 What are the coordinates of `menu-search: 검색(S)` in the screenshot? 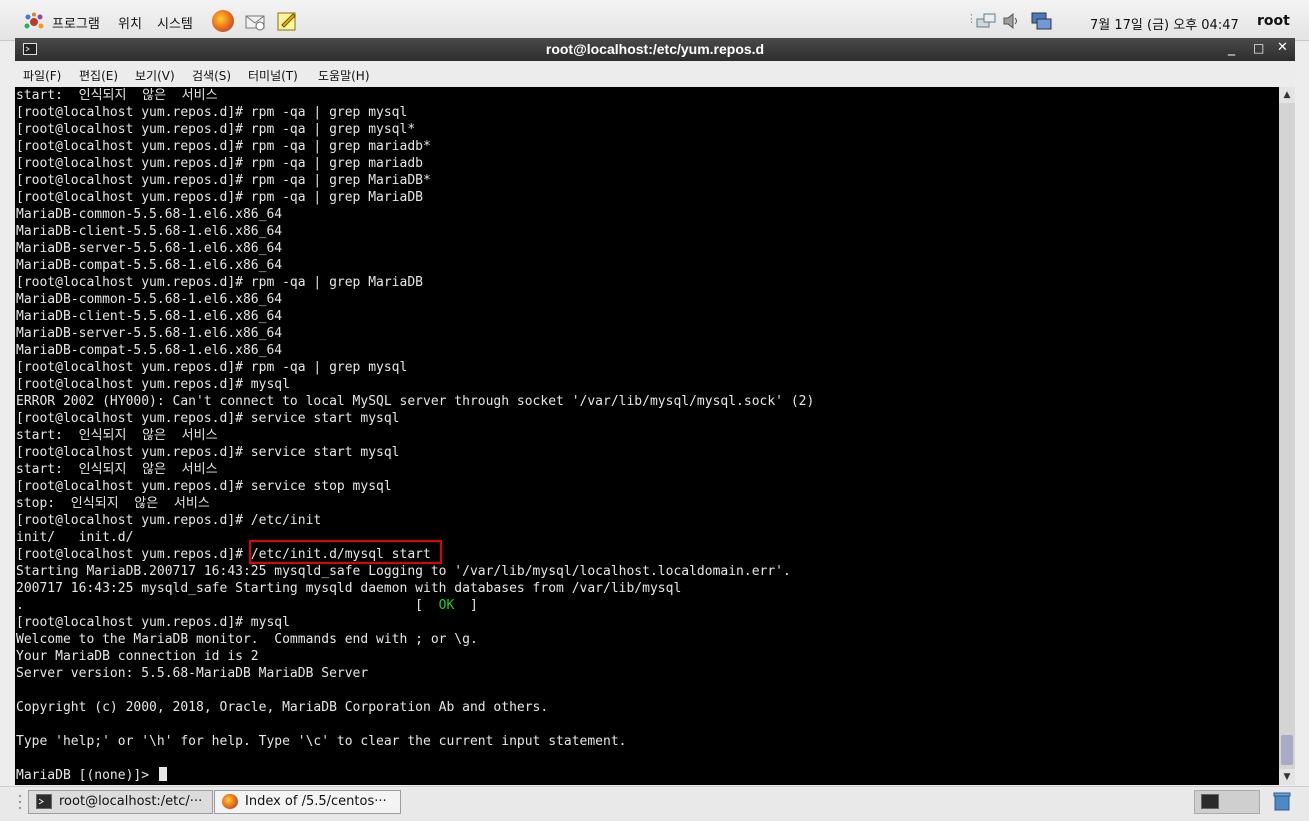 It's located at (211, 75).